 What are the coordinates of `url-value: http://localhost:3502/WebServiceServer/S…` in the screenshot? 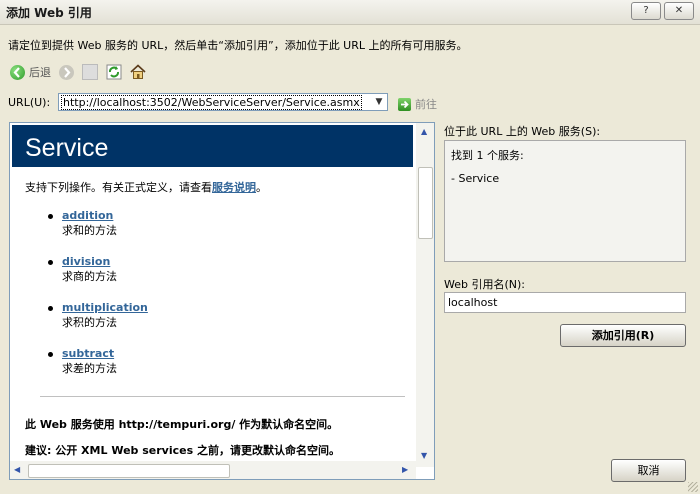 It's located at (211, 102).